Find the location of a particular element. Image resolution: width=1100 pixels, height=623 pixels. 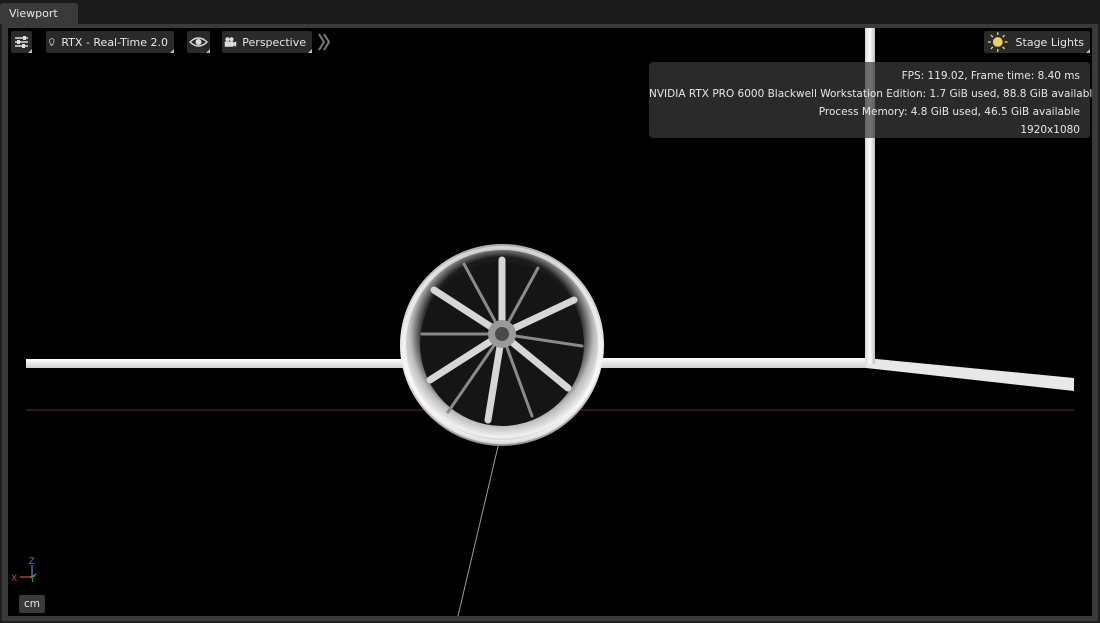

renderer-dropdown: RTX - Real-Time 2.0 is located at coordinates (110, 42).